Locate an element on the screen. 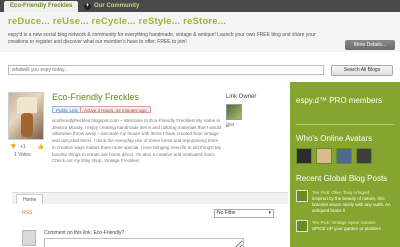 Image resolution: width=400 pixels, height=247 pixels. vote-label: 1 Votes is located at coordinates (22, 155).